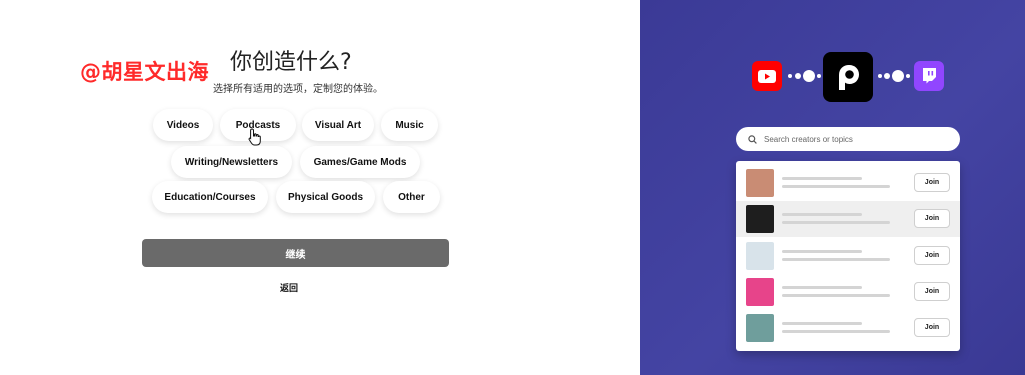  I want to click on creator-list-card: Join Join Join Join Join, so click(848, 256).